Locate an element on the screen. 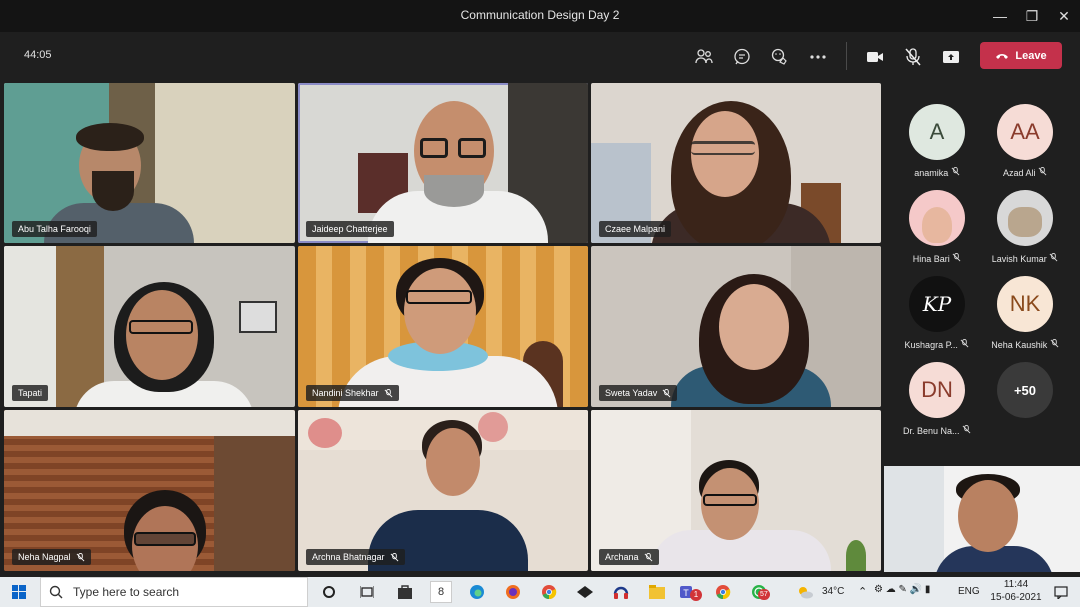  reactions-icon is located at coordinates (780, 57).